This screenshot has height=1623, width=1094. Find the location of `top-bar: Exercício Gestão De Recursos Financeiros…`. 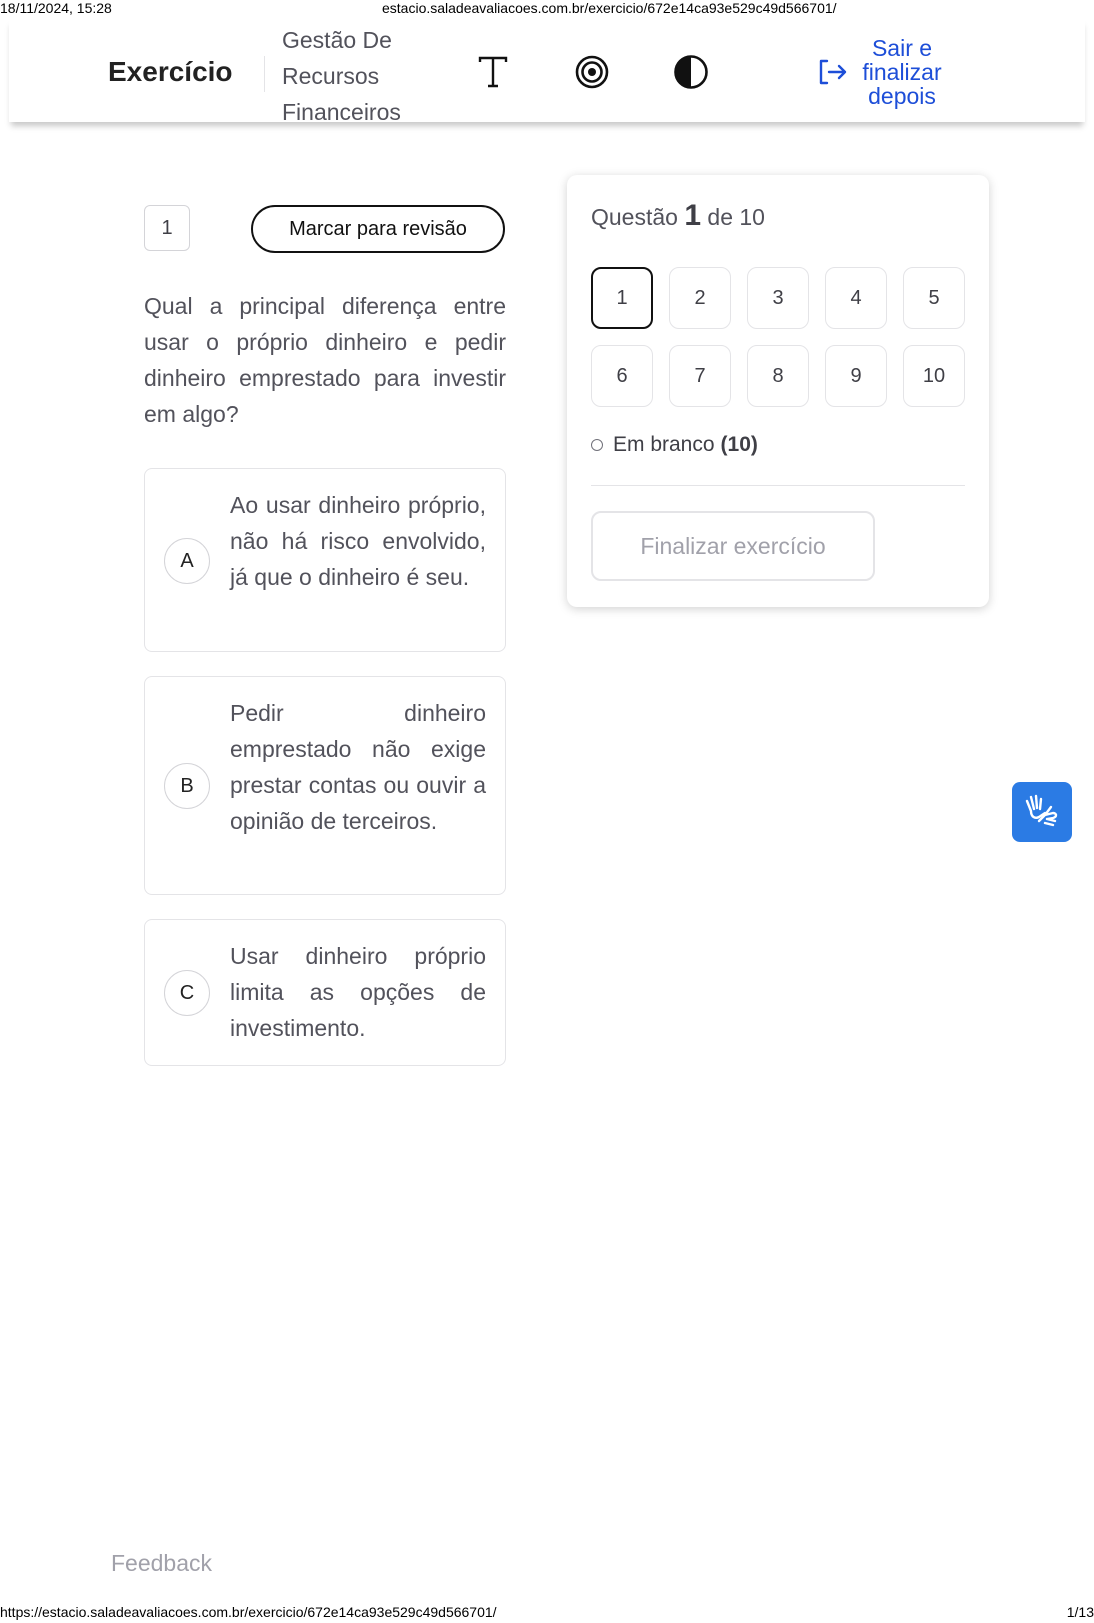

top-bar: Exercício Gestão De Recursos Financeiros… is located at coordinates (547, 71).